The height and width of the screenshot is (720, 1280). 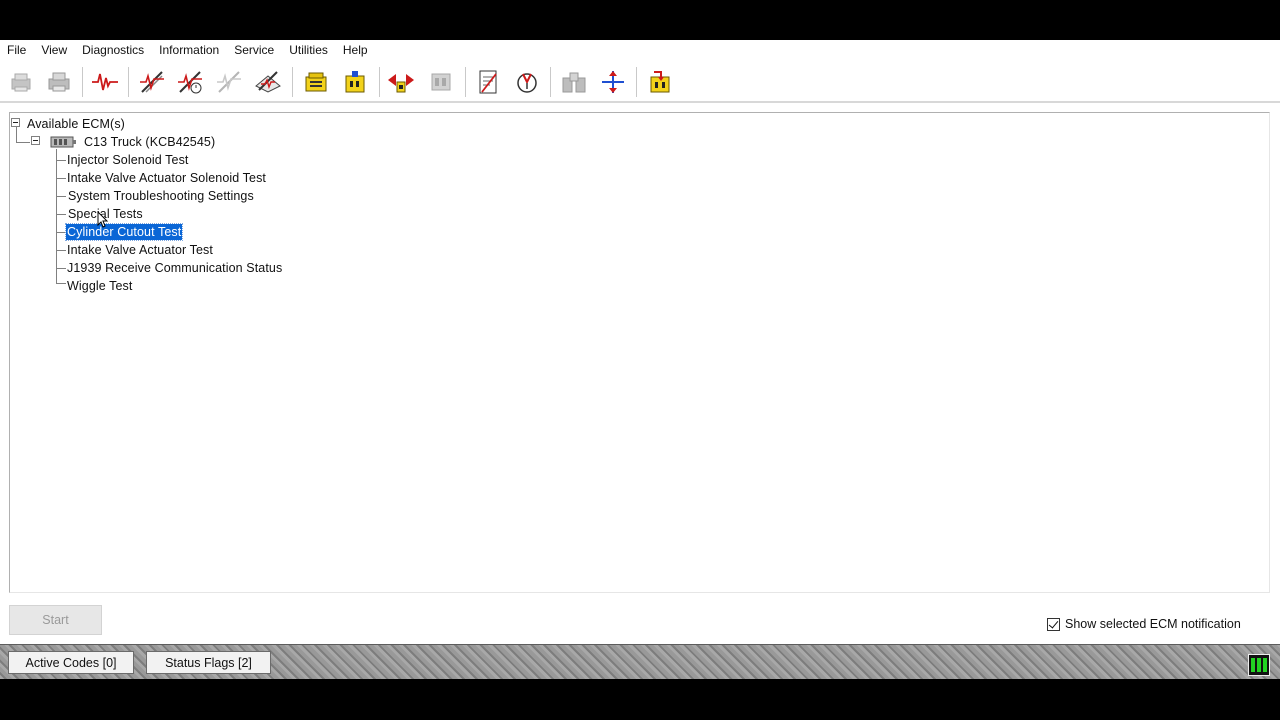 I want to click on clear-events-icon, so click(x=229, y=82).